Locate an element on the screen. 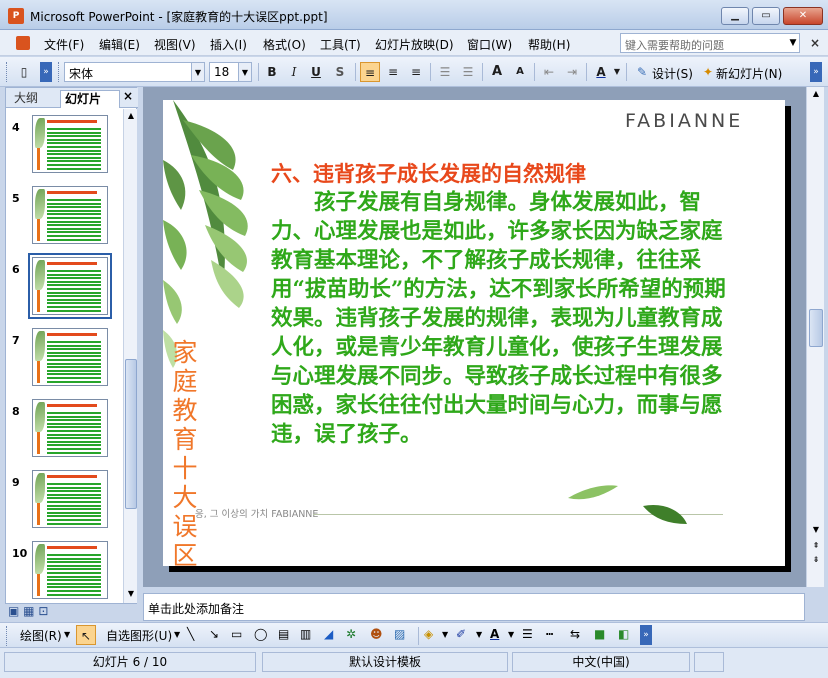 The width and height of the screenshot is (828, 678). dash-style-icon: ┅ is located at coordinates (549, 634).